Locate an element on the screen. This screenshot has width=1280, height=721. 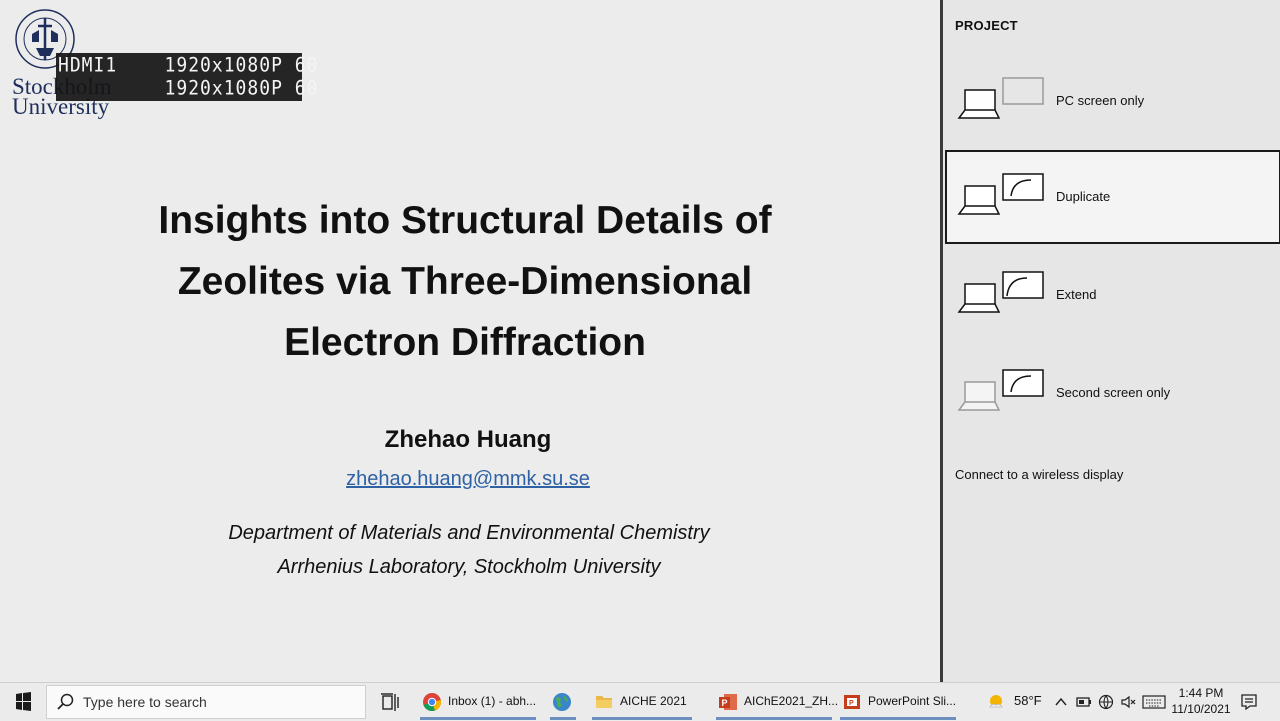
duplicate-icon is located at coordinates (1000, 194).